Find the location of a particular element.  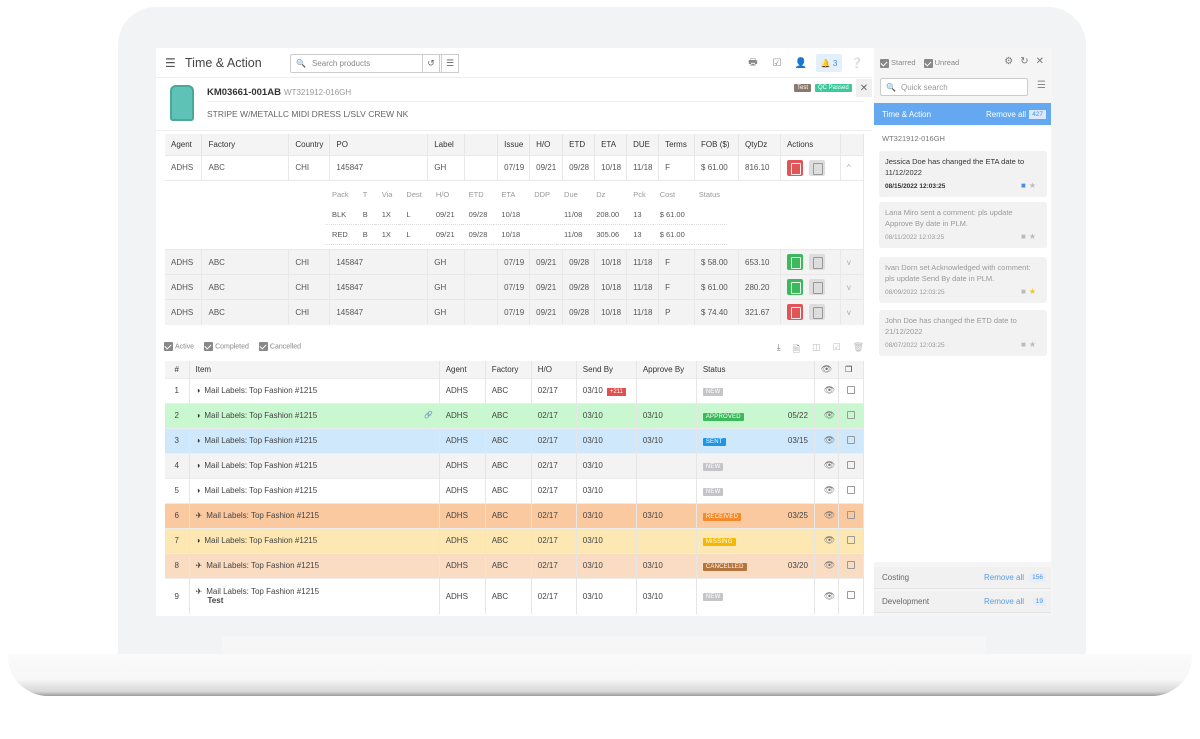

select-all-icon: ❐ is located at coordinates (848, 369).